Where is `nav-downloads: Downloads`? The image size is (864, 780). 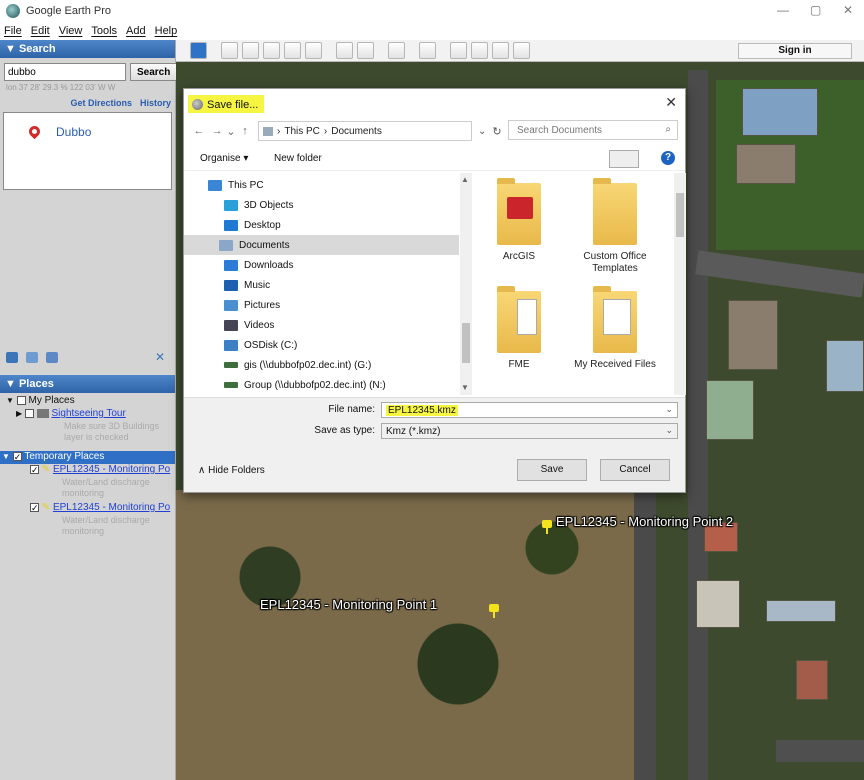 nav-downloads: Downloads is located at coordinates (347, 265).